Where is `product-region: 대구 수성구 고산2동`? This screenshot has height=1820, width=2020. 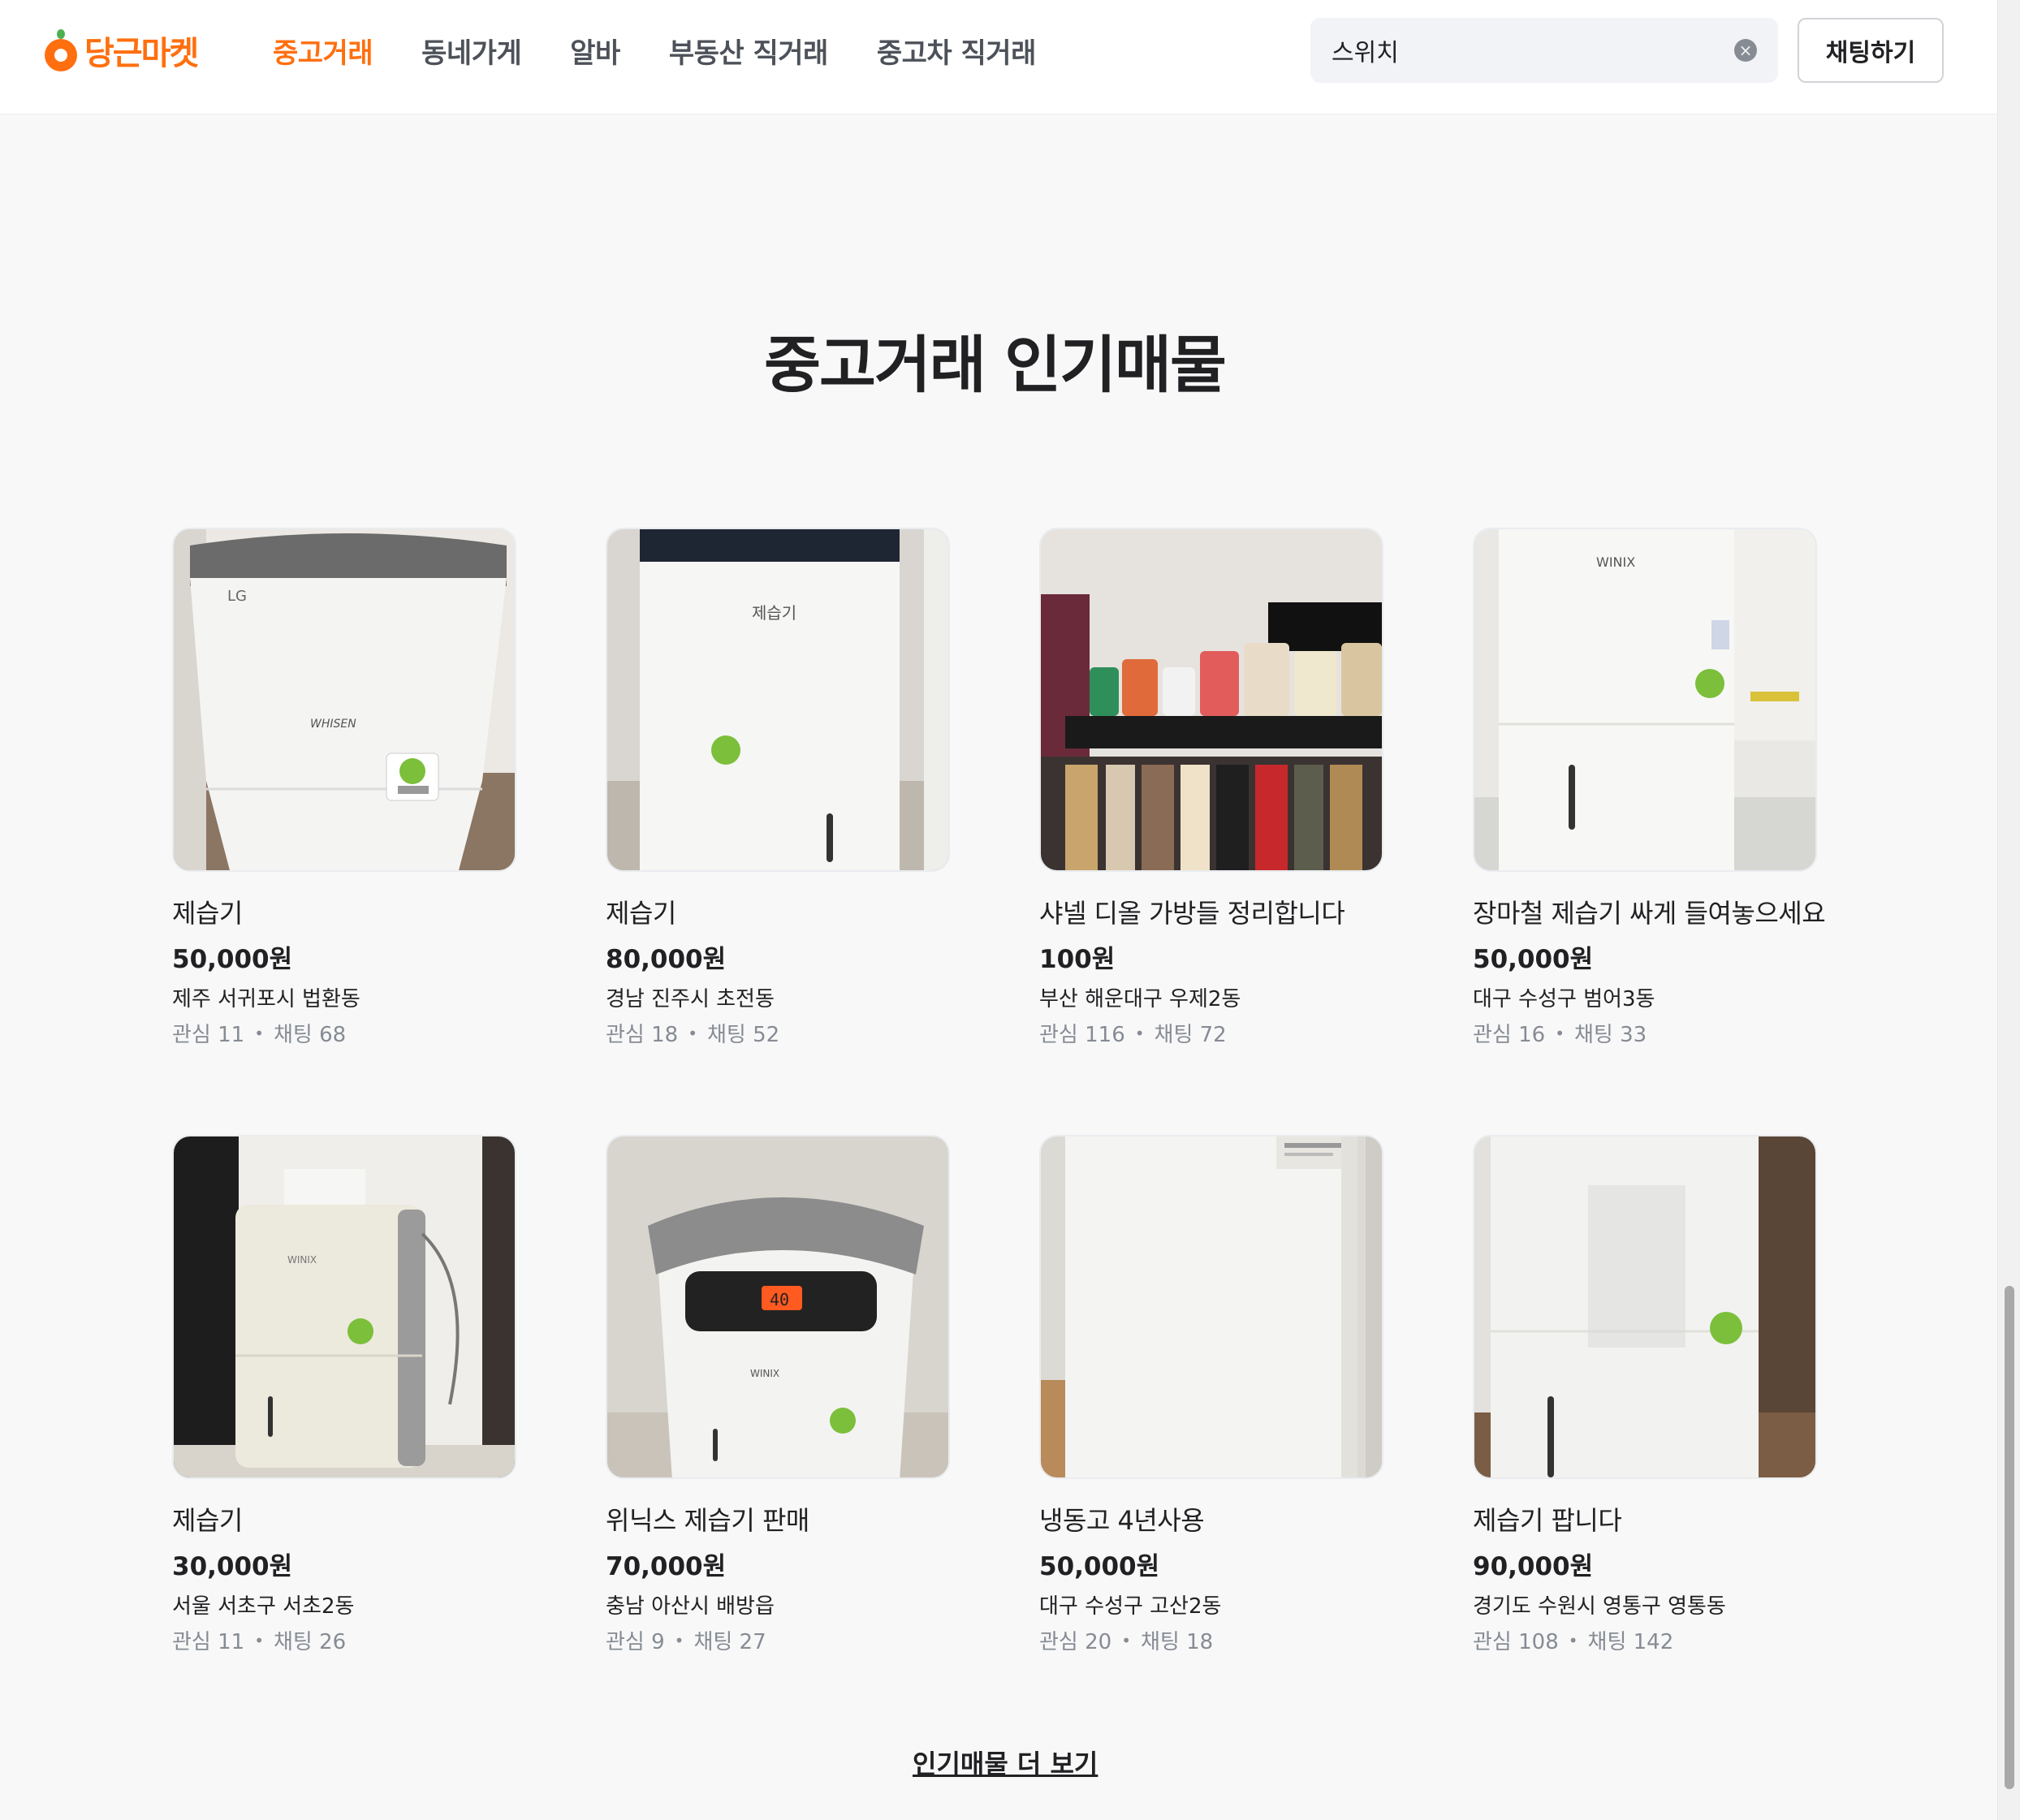
product-region: 대구 수성구 고산2동 is located at coordinates (1130, 1606).